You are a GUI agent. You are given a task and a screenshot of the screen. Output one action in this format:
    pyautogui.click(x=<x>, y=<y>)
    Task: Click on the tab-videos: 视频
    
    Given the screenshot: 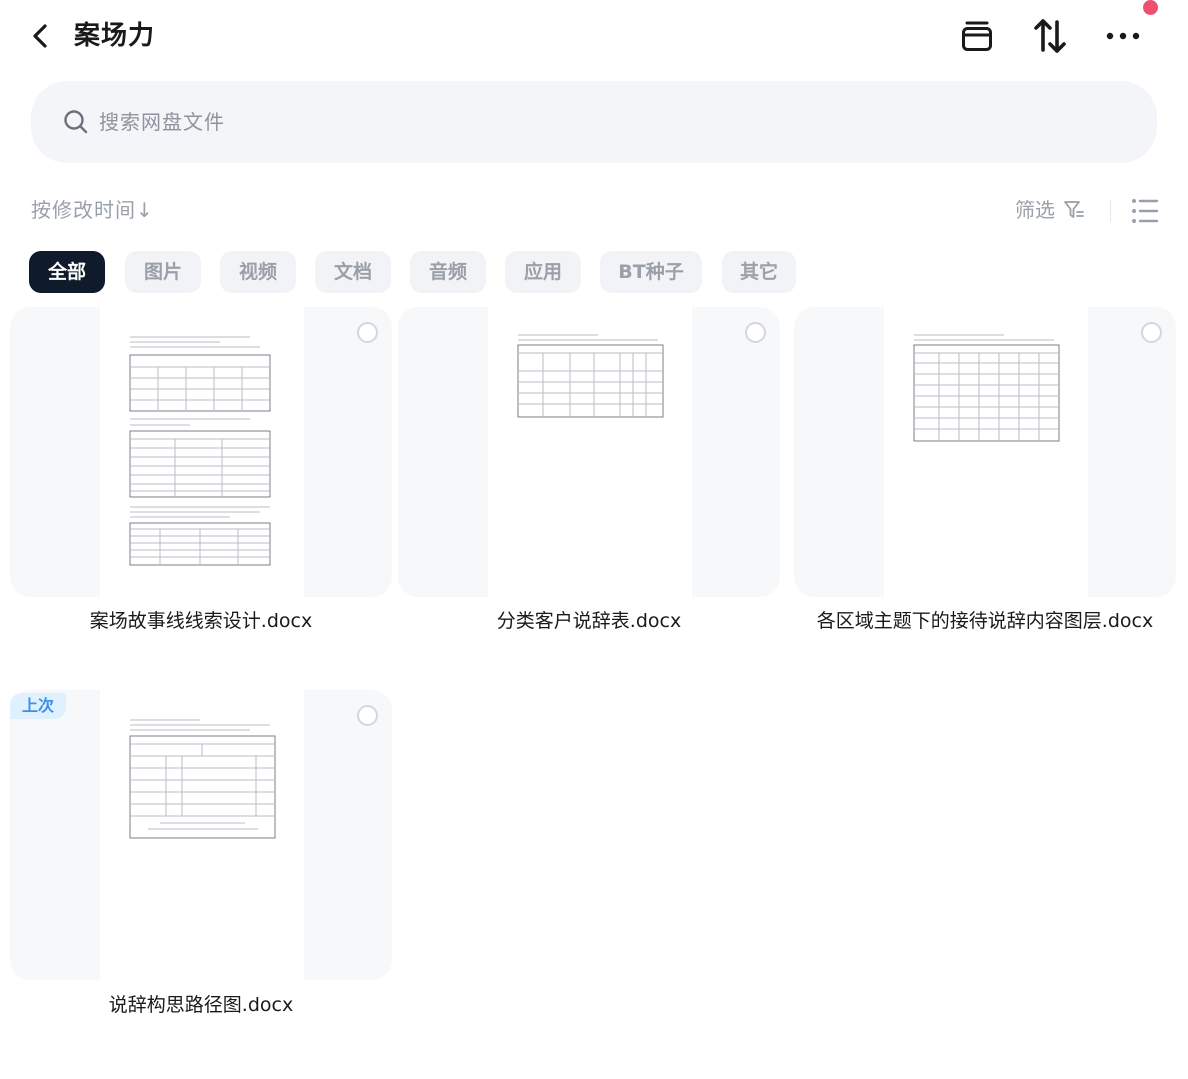 What is the action you would take?
    pyautogui.click(x=258, y=272)
    